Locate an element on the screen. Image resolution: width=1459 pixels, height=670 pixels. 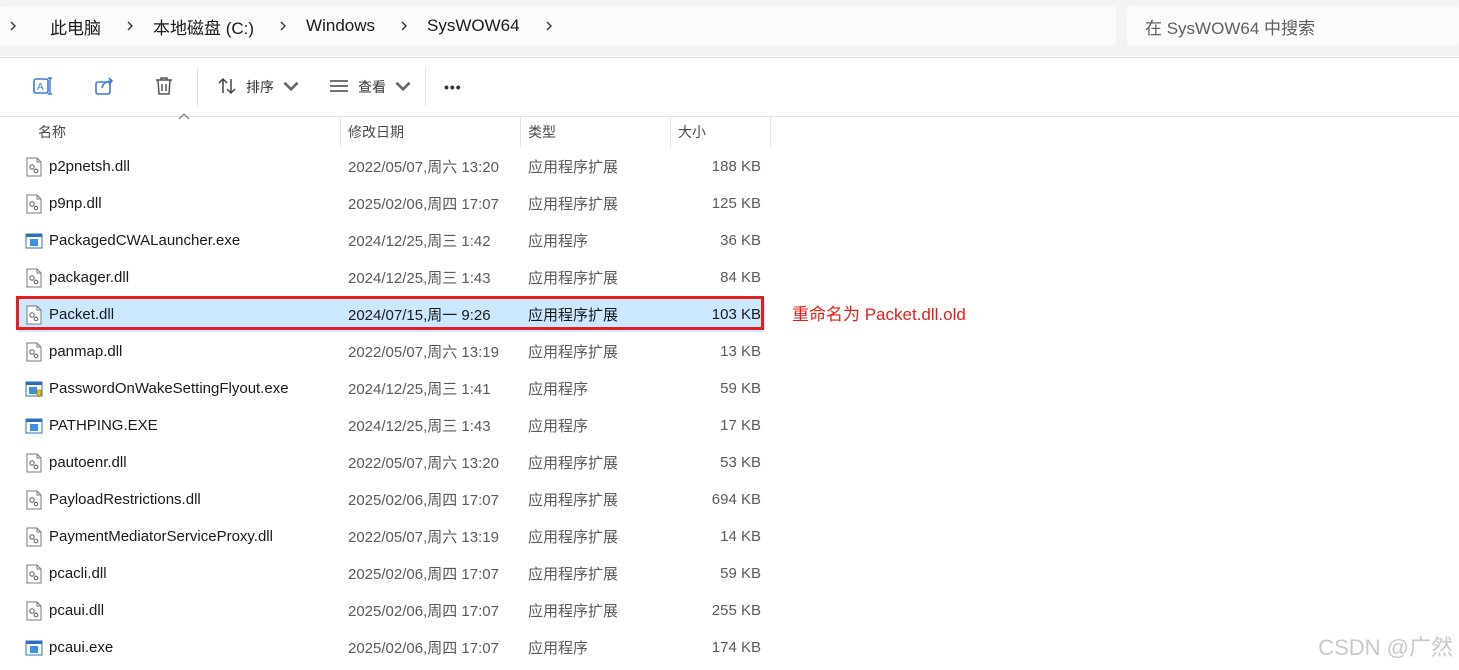
file-size: 17 KB is located at coordinates (740, 425).